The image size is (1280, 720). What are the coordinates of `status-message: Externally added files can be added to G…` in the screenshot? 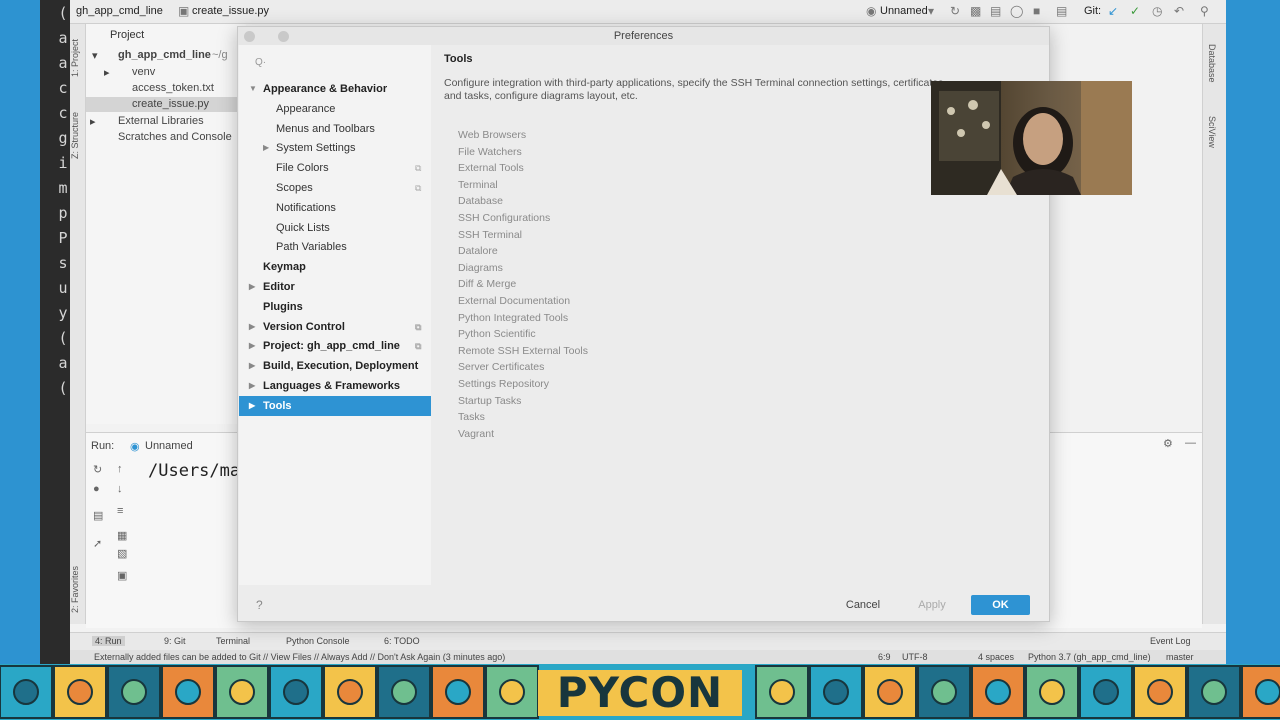 It's located at (299, 657).